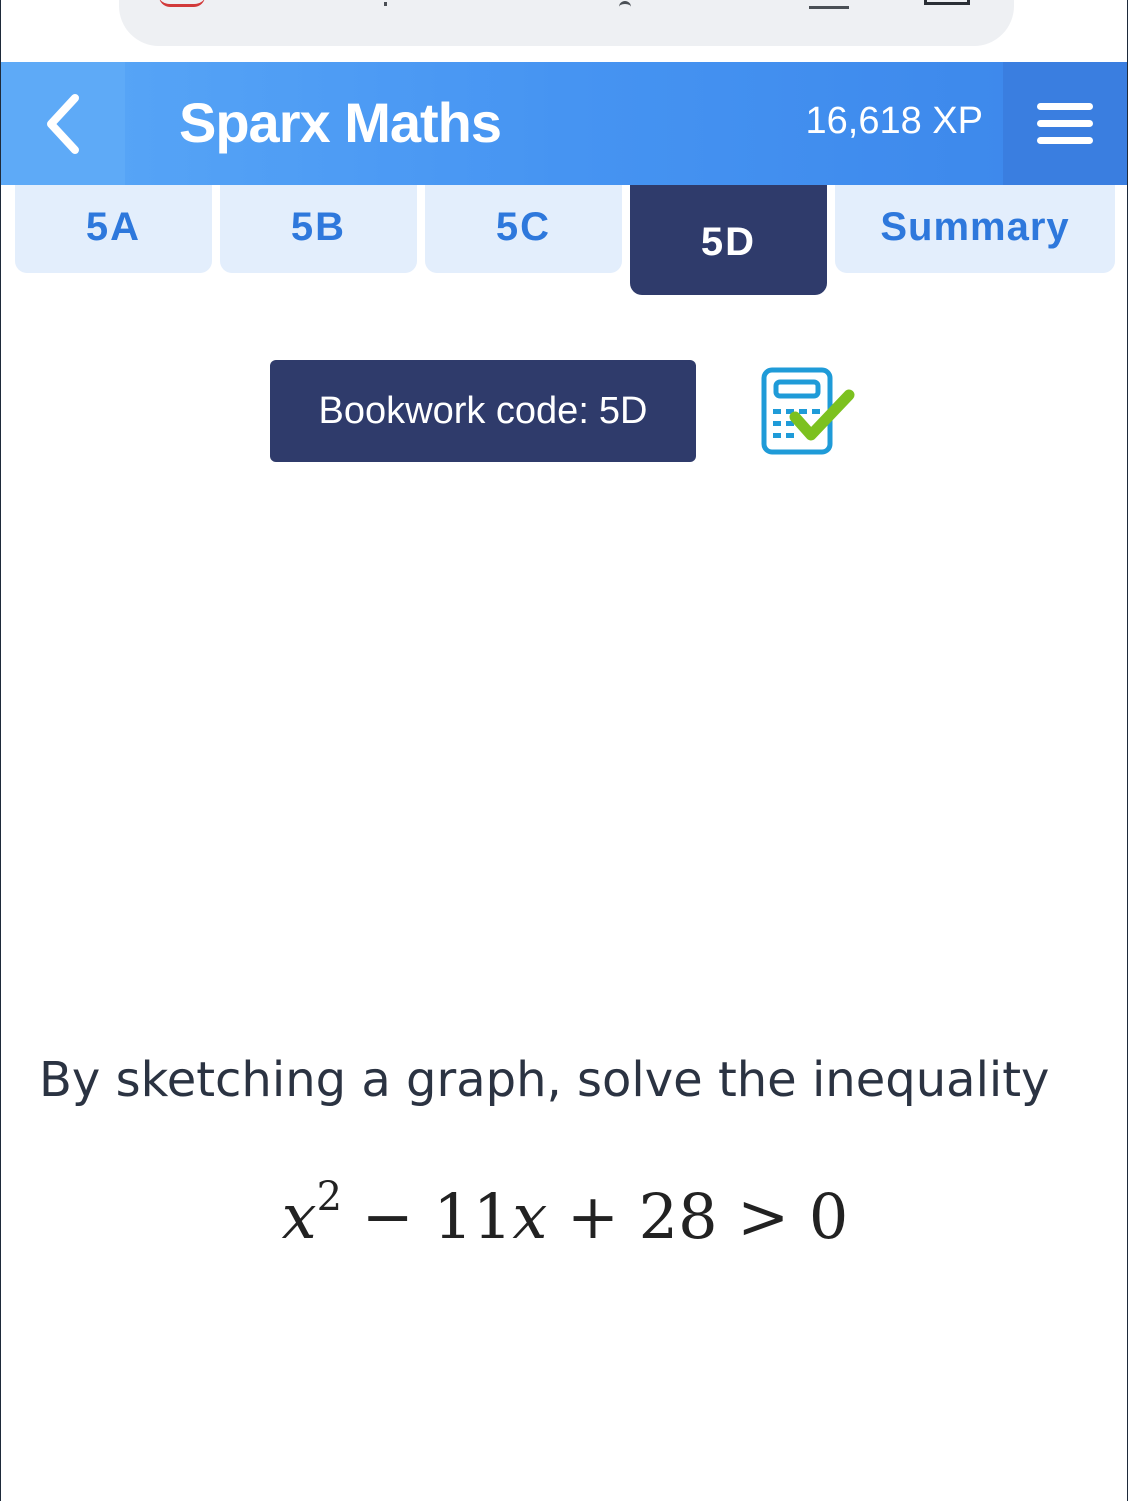 Image resolution: width=1128 pixels, height=1501 pixels. I want to click on bookwork-code: 5D, so click(623, 410).